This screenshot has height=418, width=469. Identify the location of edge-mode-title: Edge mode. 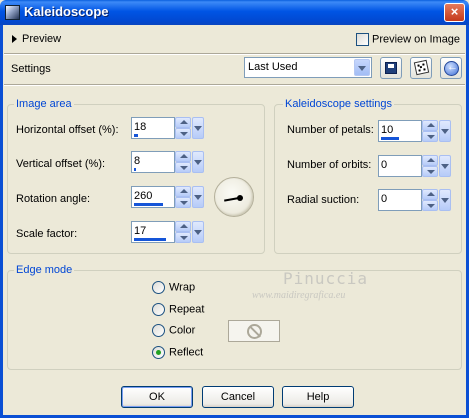
(44, 270).